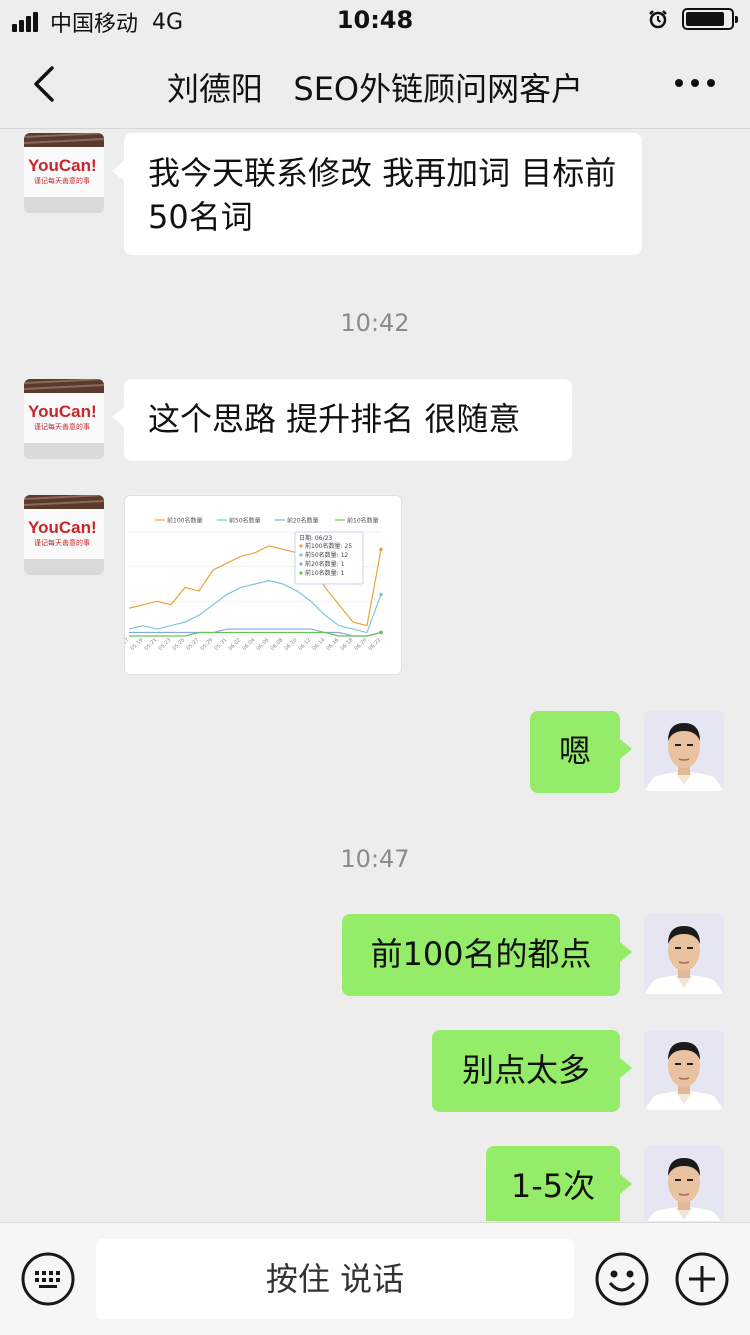  What do you see at coordinates (328, 546) in the screenshot?
I see `tooltip-row: 前100名数量: 25` at bounding box center [328, 546].